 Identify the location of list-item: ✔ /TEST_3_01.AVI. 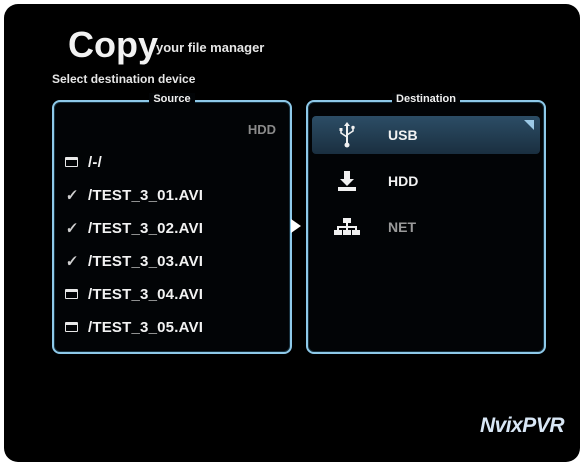
(132, 195).